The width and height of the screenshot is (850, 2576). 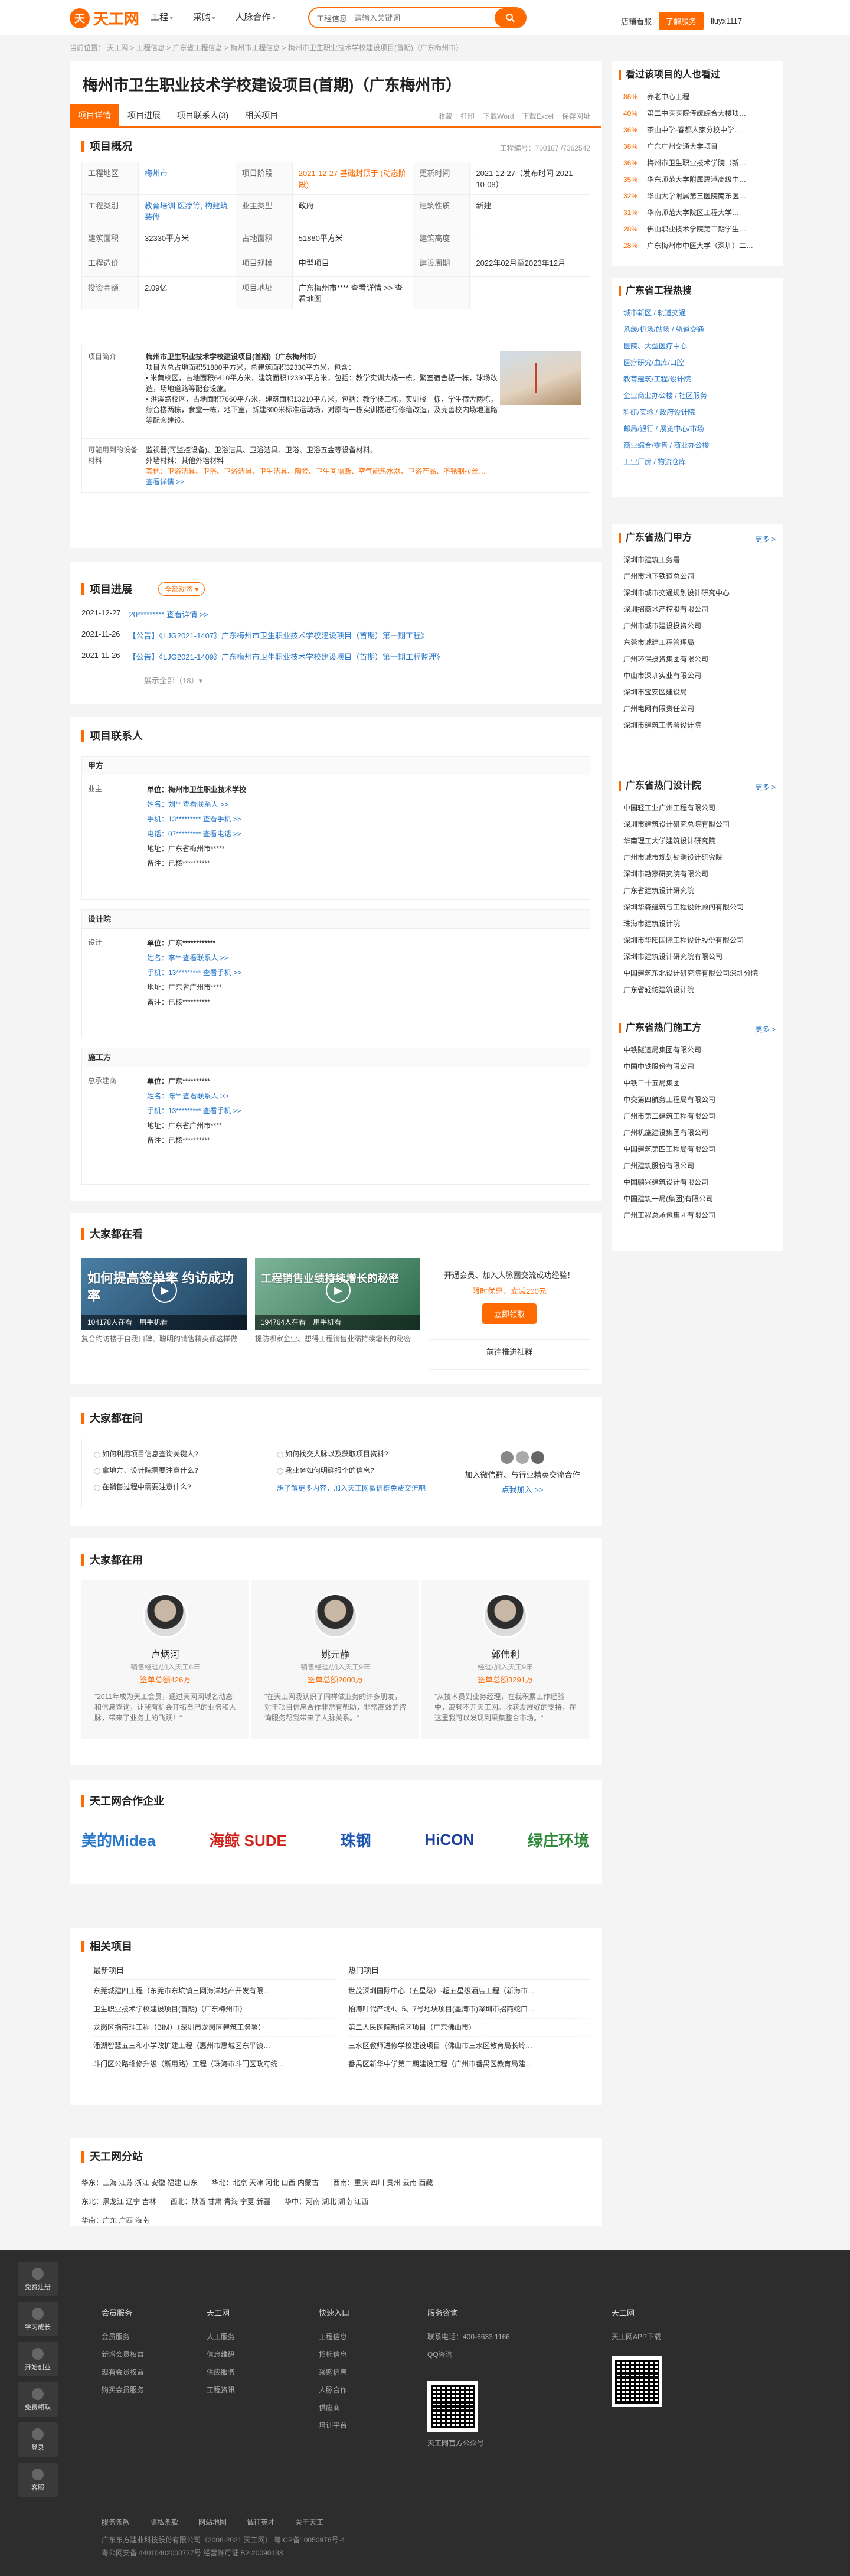 What do you see at coordinates (181, 589) in the screenshot?
I see `progress-filter: 全部动态 ▾` at bounding box center [181, 589].